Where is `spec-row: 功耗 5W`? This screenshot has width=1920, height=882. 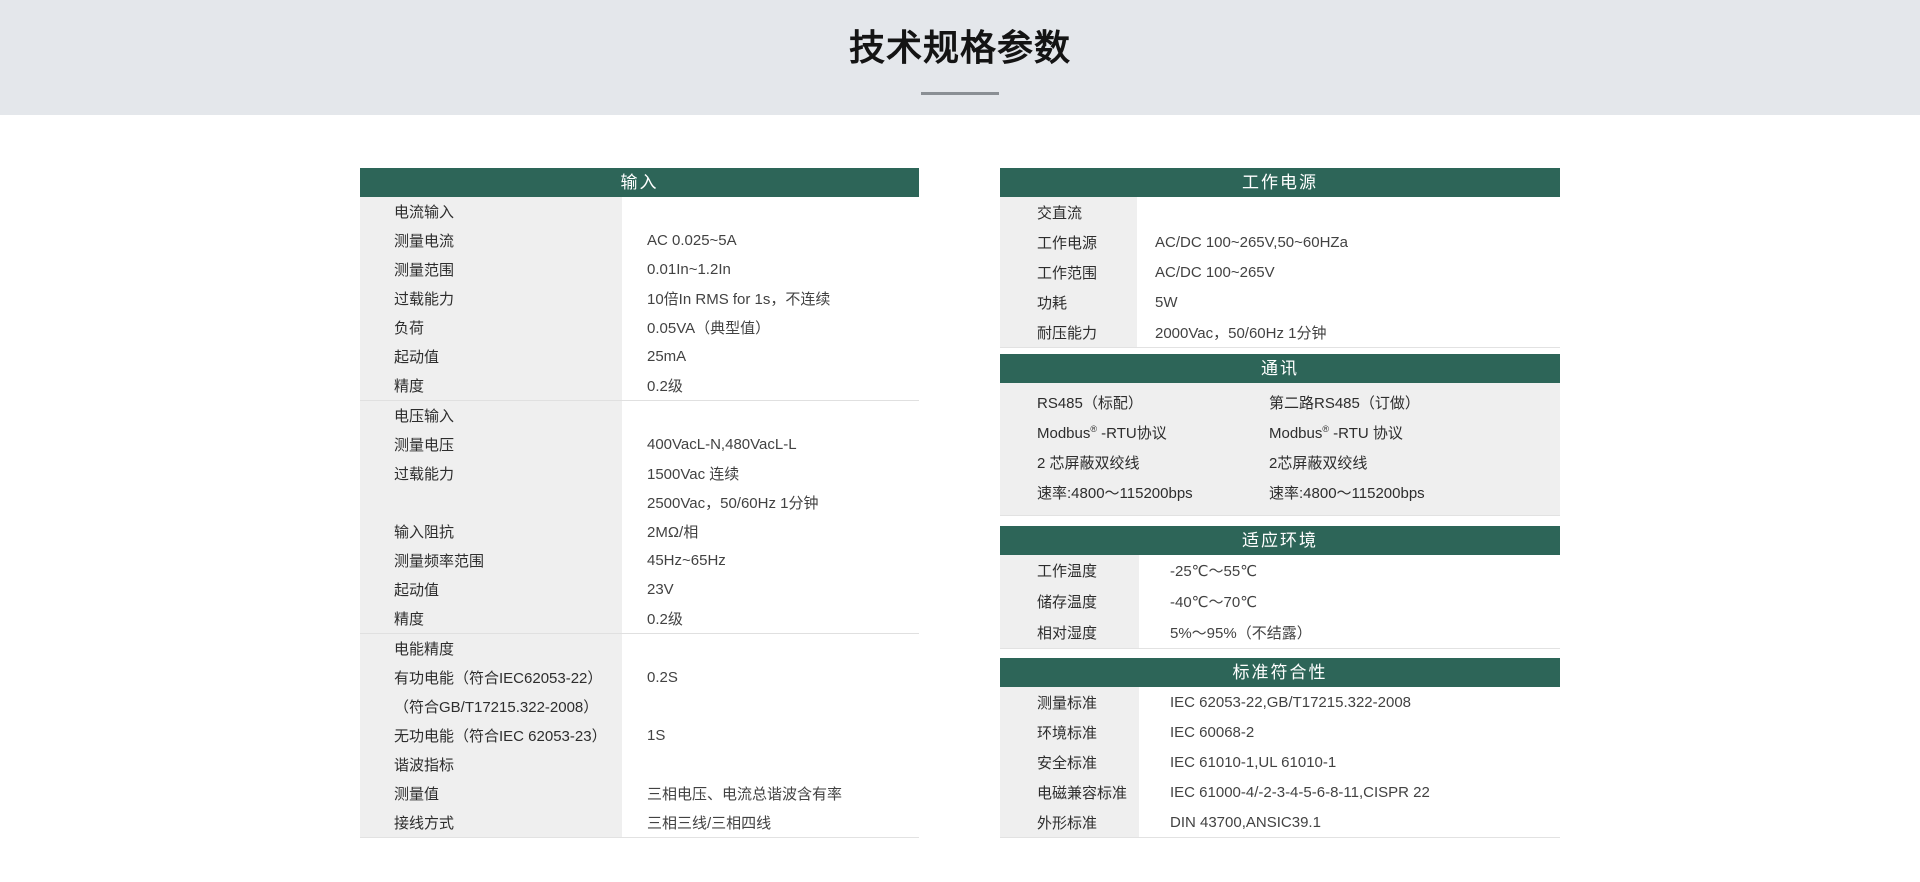
spec-row: 功耗 5W is located at coordinates (1280, 302).